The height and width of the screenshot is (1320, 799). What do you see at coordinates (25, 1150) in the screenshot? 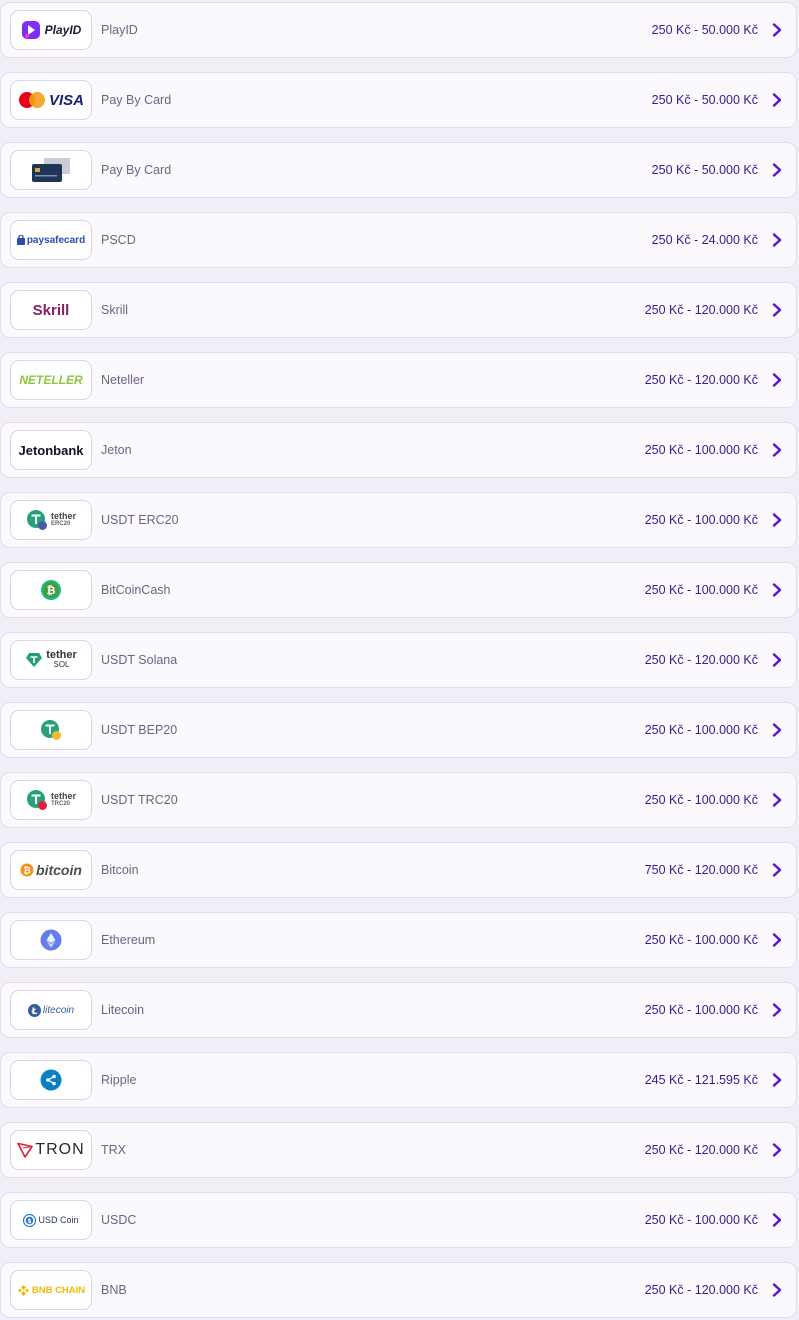
I see `tron-icon` at bounding box center [25, 1150].